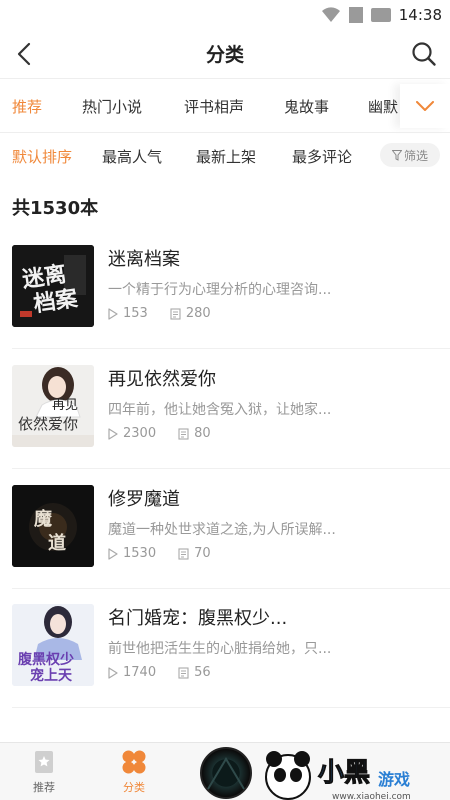 The width and height of the screenshot is (450, 800). I want to click on result-count: 共1530本, so click(55, 208).